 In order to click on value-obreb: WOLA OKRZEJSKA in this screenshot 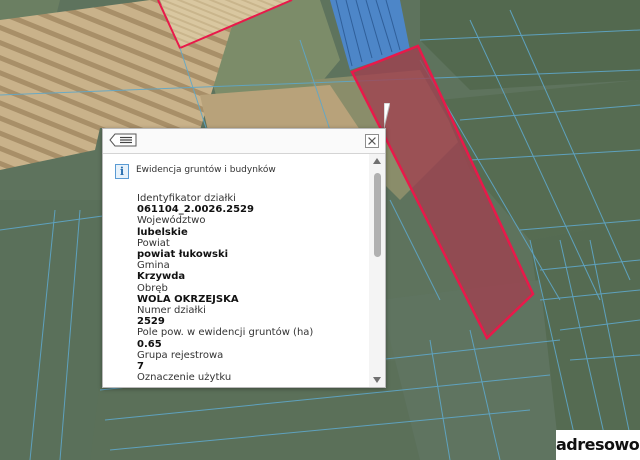, I will do `click(188, 299)`.